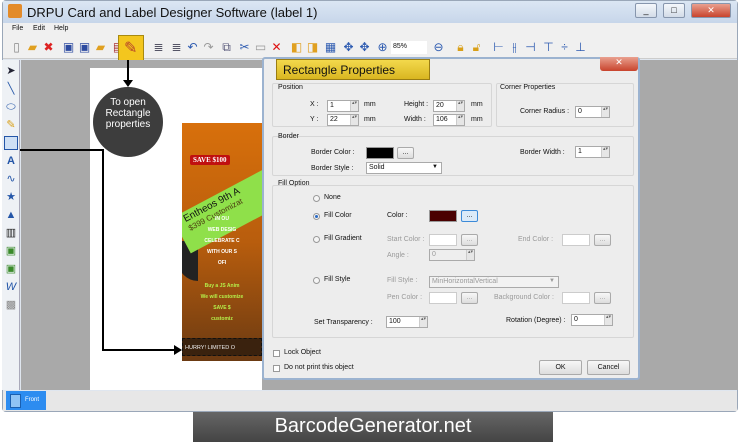 This screenshot has width=740, height=444. What do you see at coordinates (296, 47) in the screenshot?
I see `bring-front-icon: ◧` at bounding box center [296, 47].